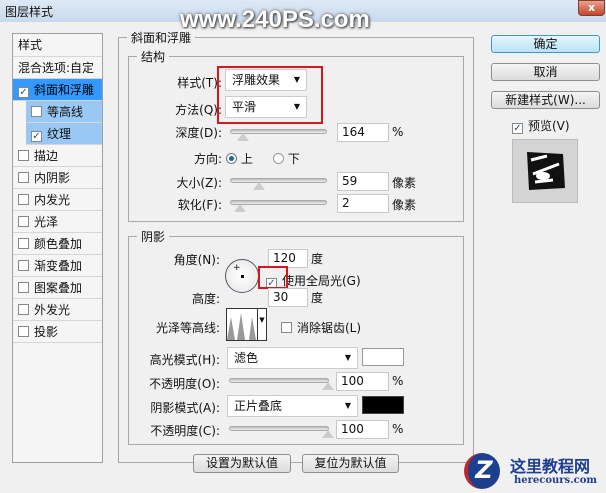 This screenshot has height=493, width=606. I want to click on sidebar-item: 光泽, so click(57, 222).